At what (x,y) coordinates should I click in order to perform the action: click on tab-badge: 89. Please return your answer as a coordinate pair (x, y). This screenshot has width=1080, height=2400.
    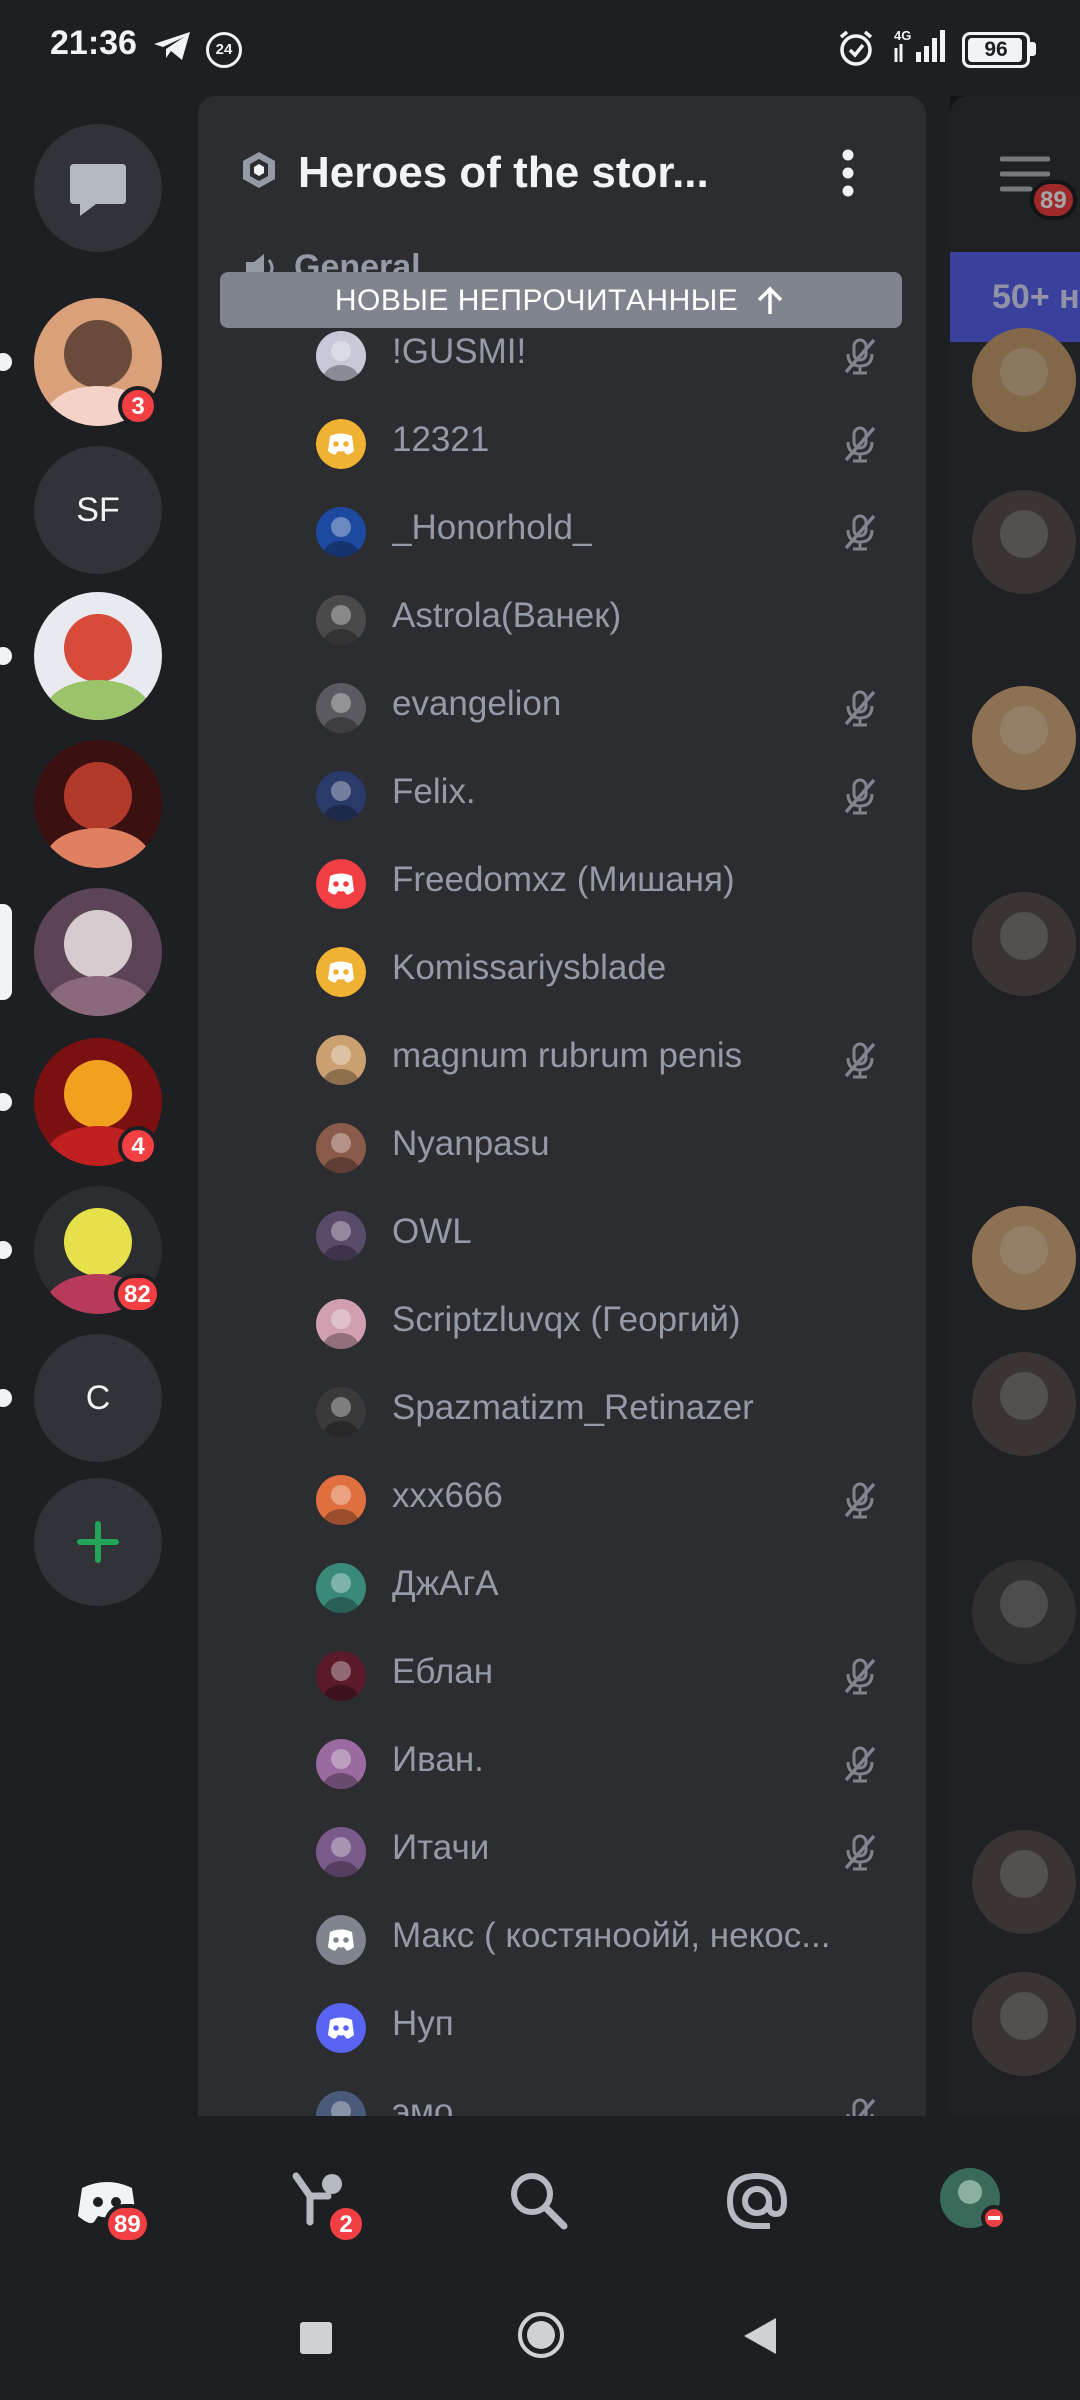
    Looking at the image, I should click on (127, 2224).